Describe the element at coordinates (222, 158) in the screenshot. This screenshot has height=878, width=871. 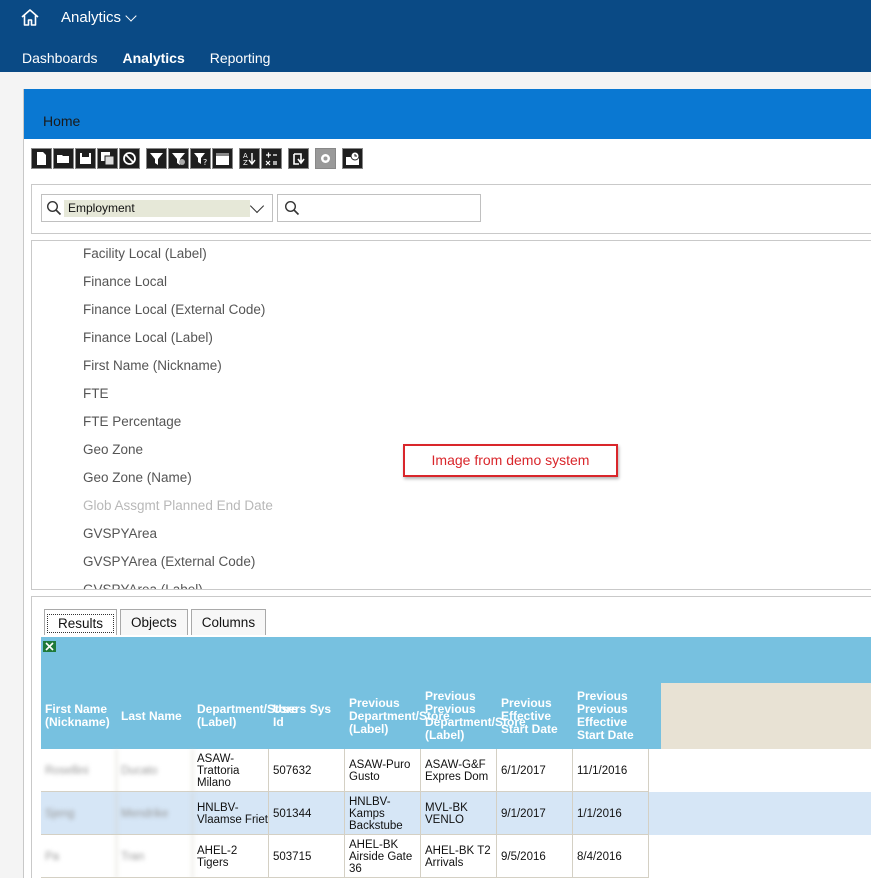
I see `calendar-icon` at that location.